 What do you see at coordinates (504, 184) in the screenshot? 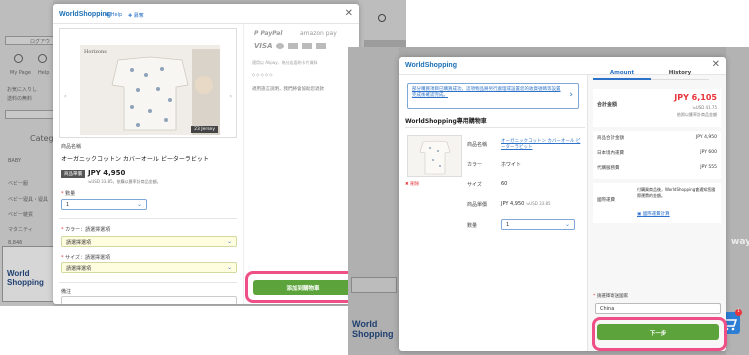
I see `size-value: 60` at bounding box center [504, 184].